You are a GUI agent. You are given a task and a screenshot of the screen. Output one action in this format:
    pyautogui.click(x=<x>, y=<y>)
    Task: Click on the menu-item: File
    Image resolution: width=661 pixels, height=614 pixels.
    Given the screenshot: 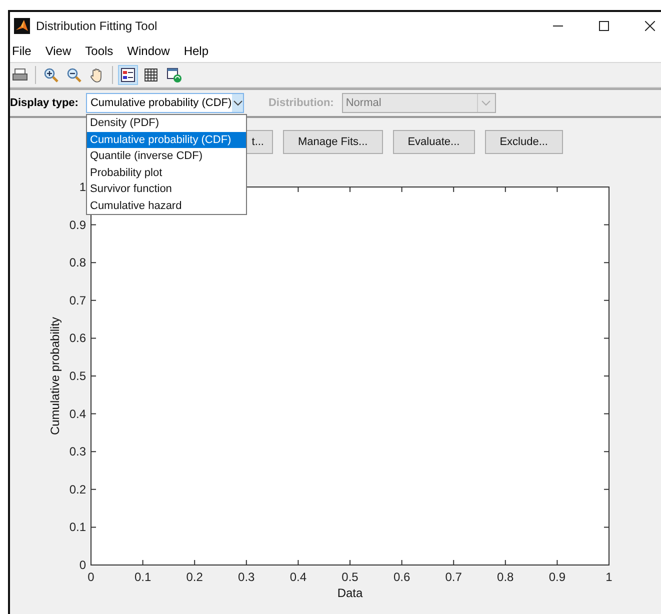 What is the action you would take?
    pyautogui.click(x=22, y=51)
    